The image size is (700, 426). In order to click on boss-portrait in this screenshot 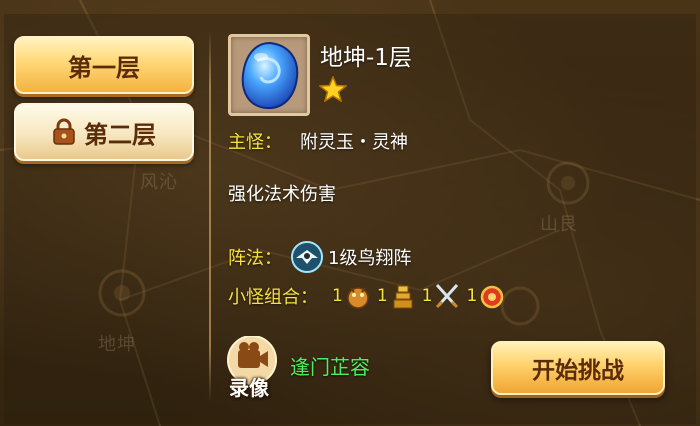, I will do `click(269, 75)`.